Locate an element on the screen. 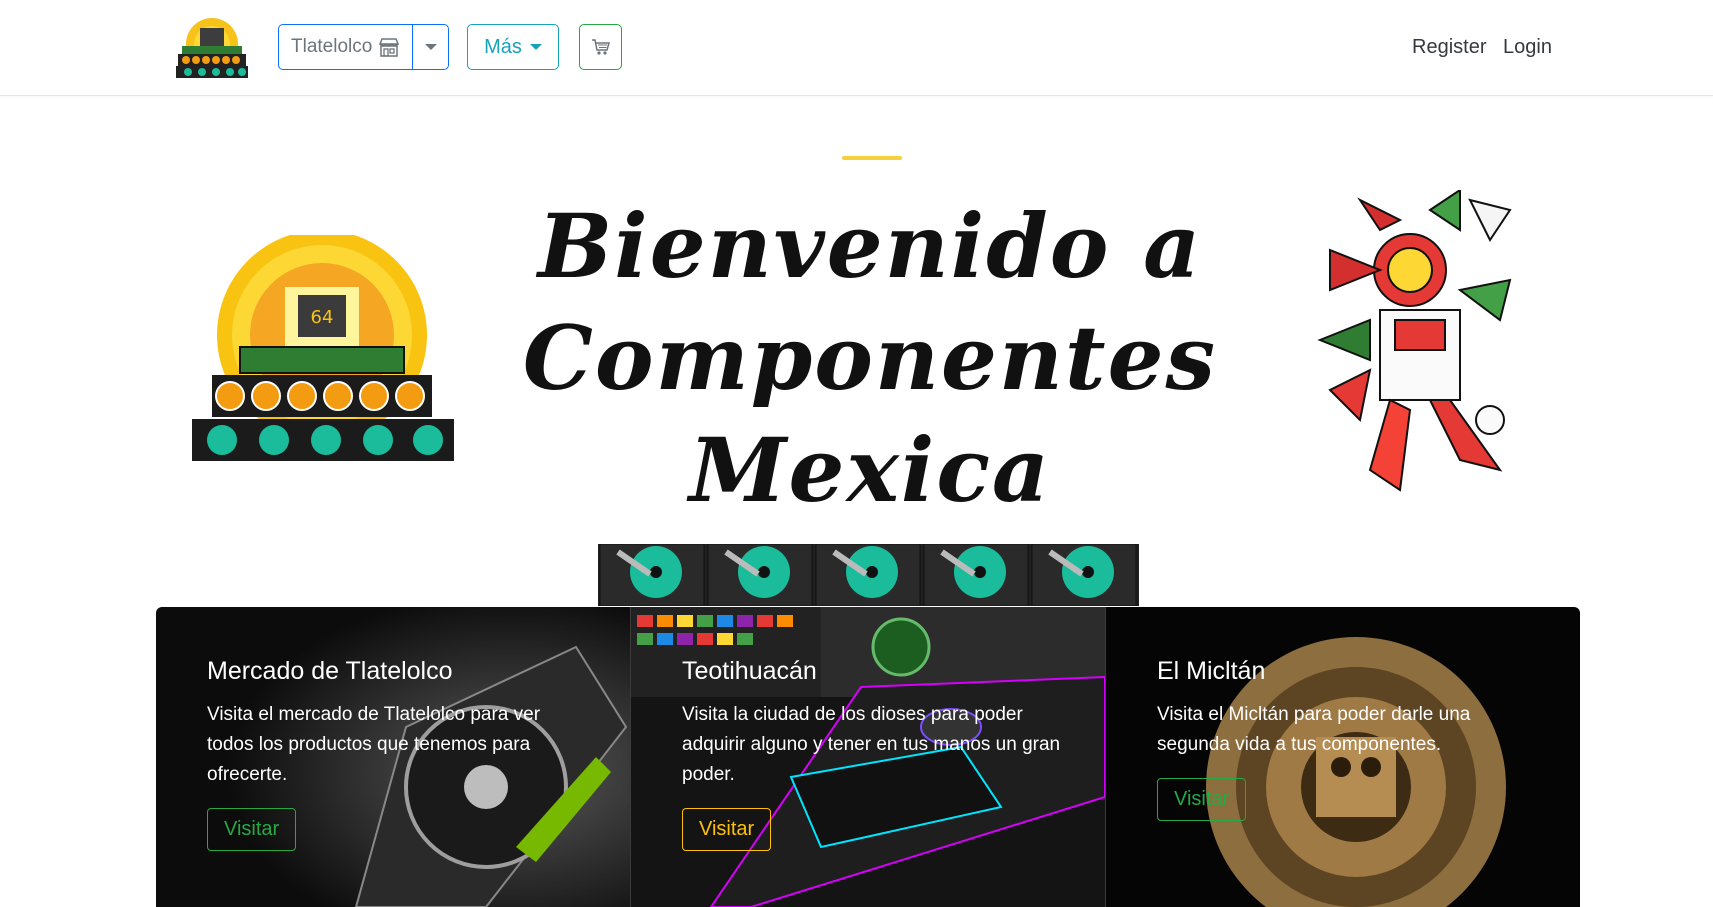  hero-title-line1: Bienvenido a is located at coordinates (870, 246).